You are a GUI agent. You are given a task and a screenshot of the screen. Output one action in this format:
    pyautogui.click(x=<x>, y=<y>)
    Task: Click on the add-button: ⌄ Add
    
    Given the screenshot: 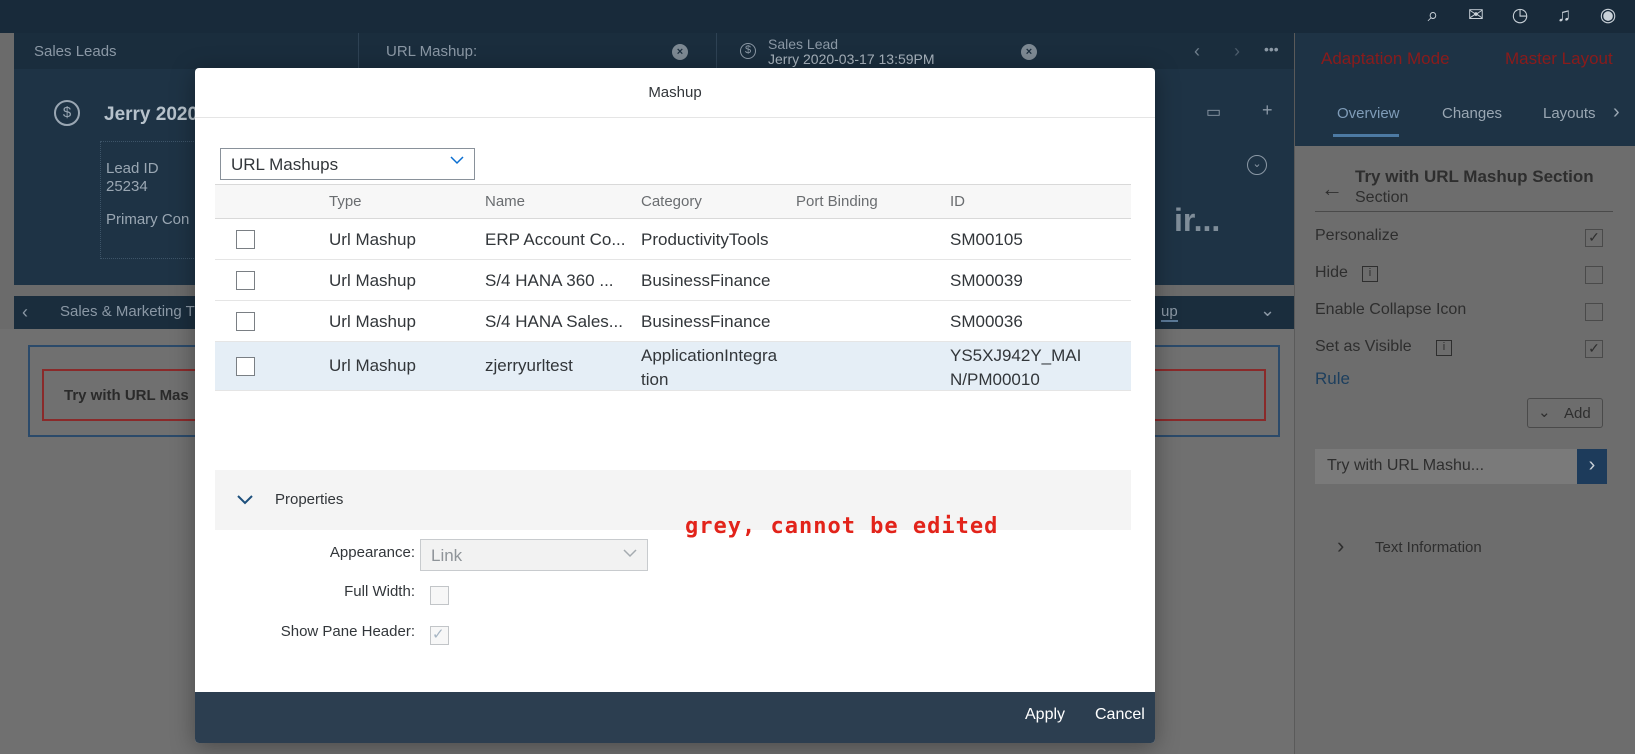 What is the action you would take?
    pyautogui.click(x=1565, y=413)
    